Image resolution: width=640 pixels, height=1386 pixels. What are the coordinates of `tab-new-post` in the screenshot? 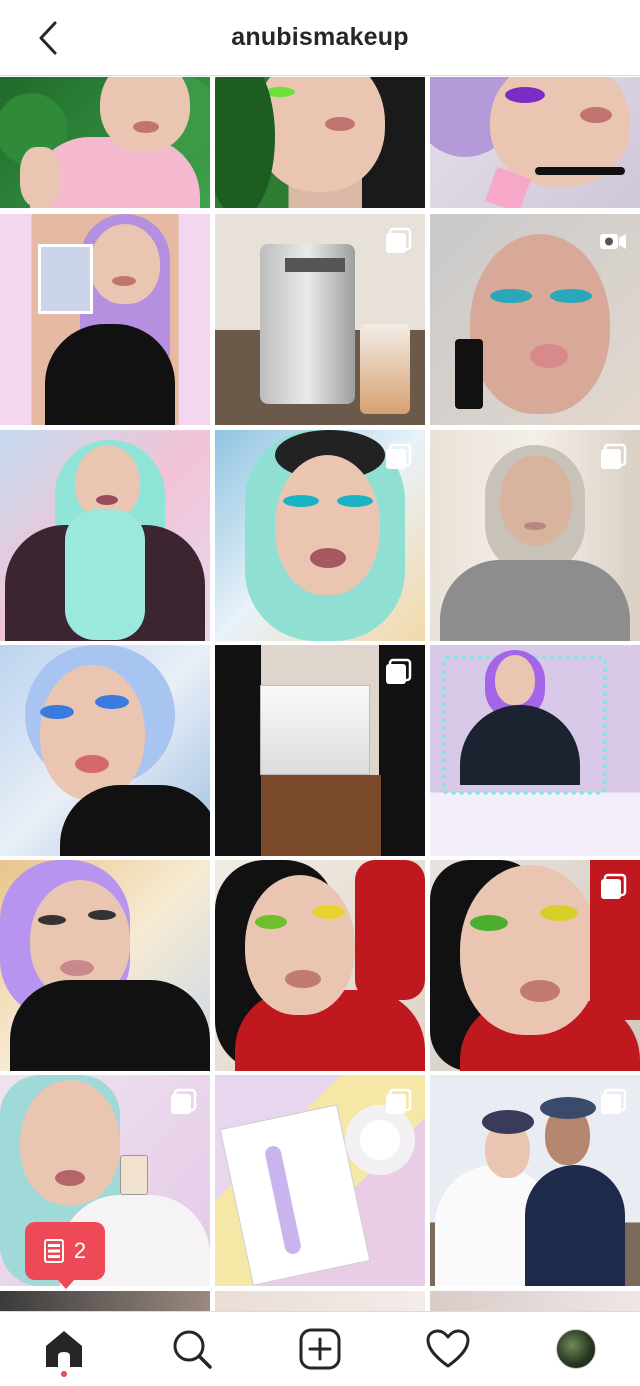 It's located at (320, 1349).